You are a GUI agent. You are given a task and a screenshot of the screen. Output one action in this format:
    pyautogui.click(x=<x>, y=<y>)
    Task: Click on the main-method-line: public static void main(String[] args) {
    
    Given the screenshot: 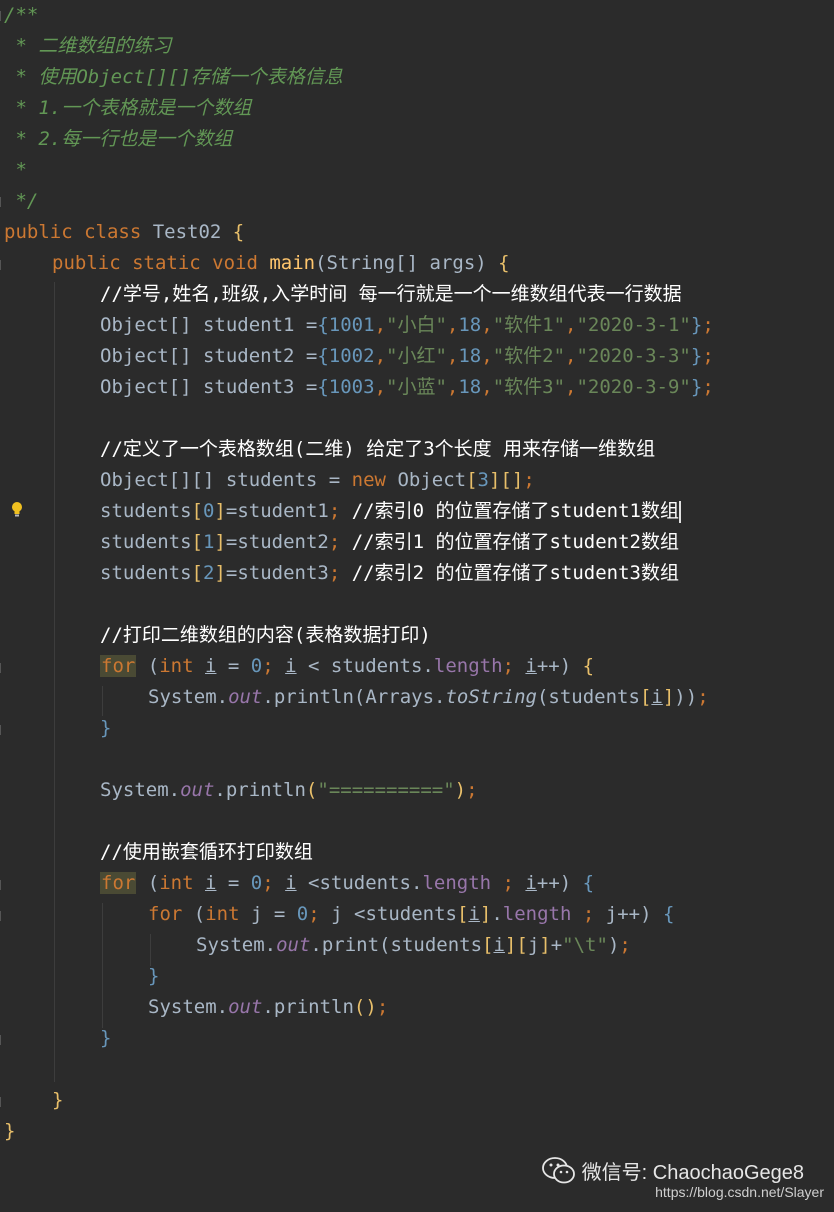 What is the action you would take?
    pyautogui.click(x=281, y=263)
    